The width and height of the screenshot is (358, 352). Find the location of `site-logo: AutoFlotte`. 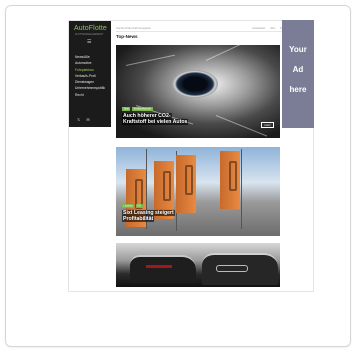

site-logo: AutoFlotte is located at coordinates (90, 28).